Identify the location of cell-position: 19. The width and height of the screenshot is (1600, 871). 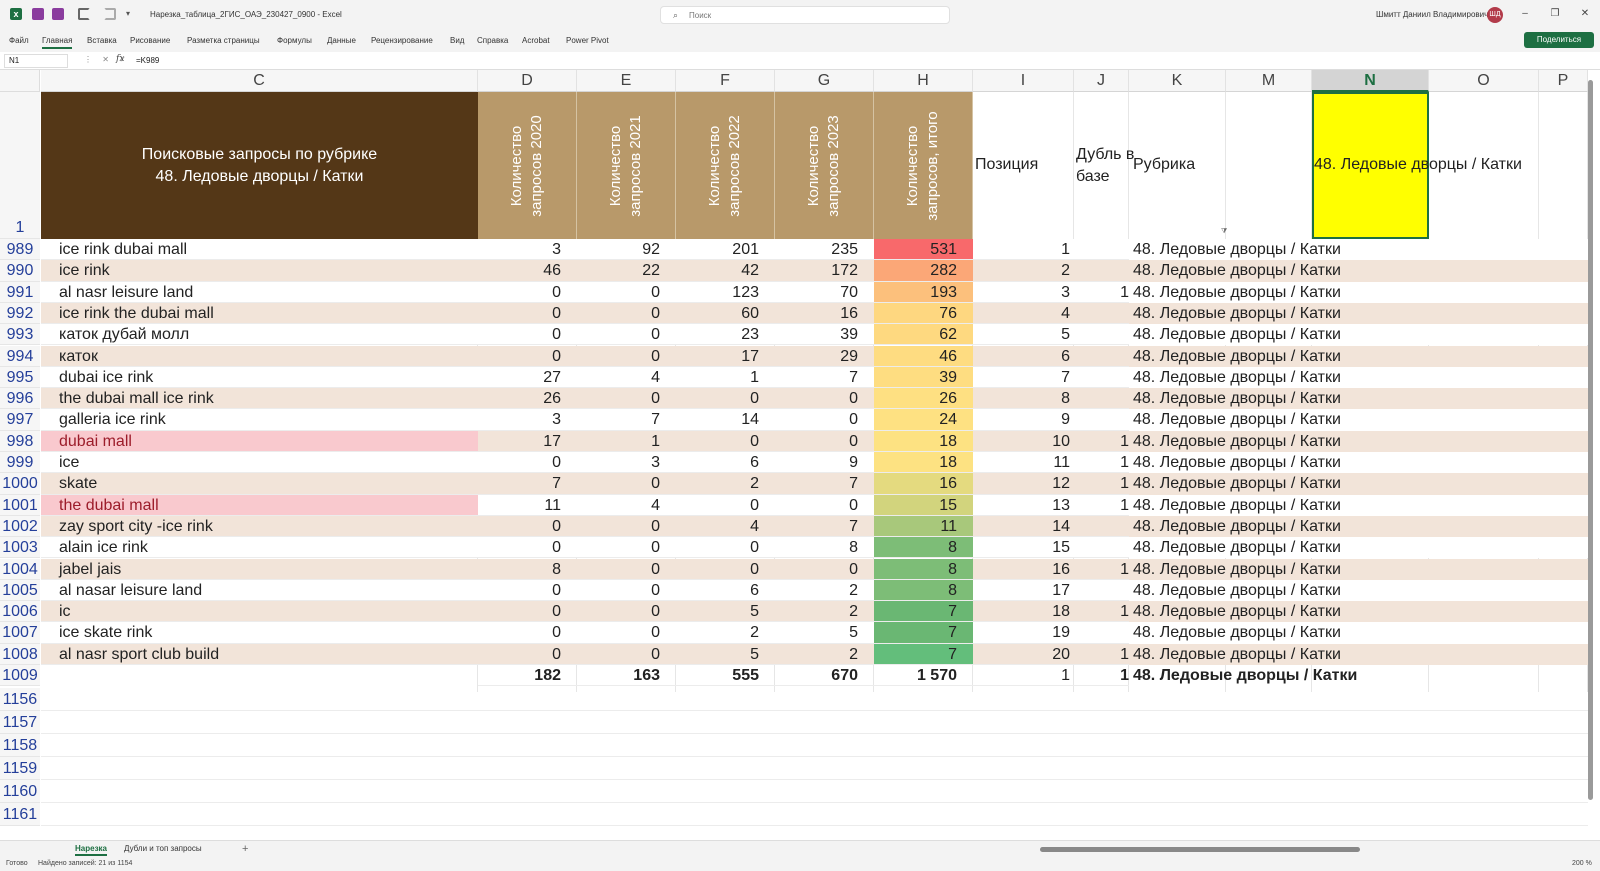
(1023, 633).